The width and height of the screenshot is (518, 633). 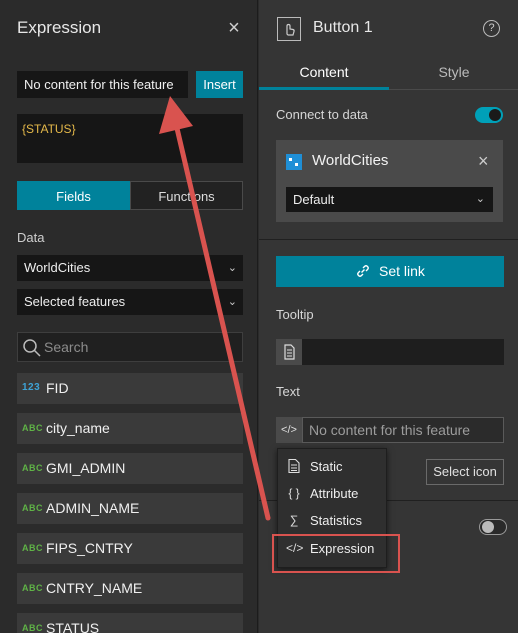 I want to click on layer-icon, so click(x=294, y=162).